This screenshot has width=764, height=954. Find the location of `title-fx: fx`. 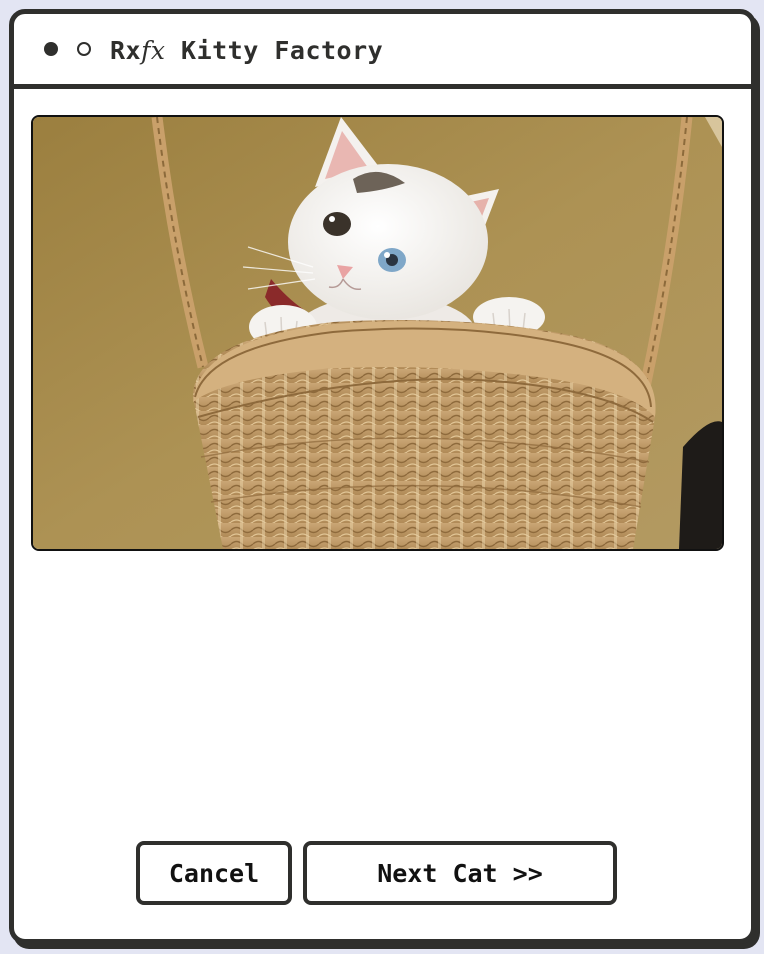

title-fx: fx is located at coordinates (153, 50).